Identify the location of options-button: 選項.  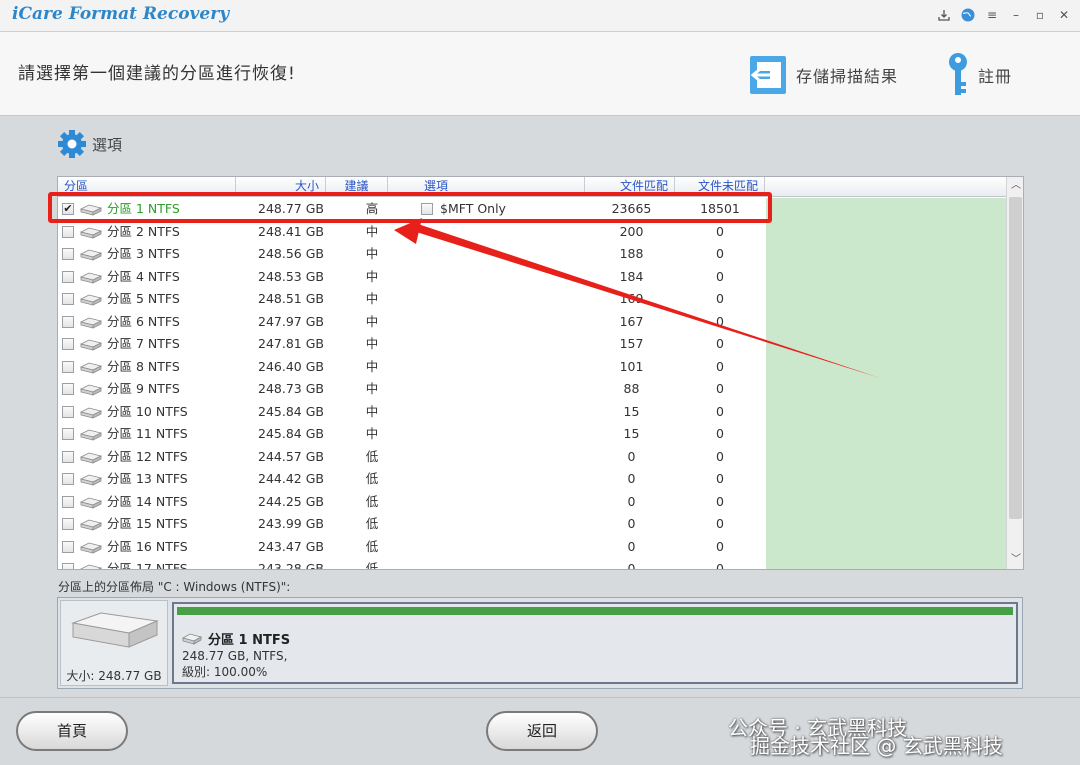
(89, 144).